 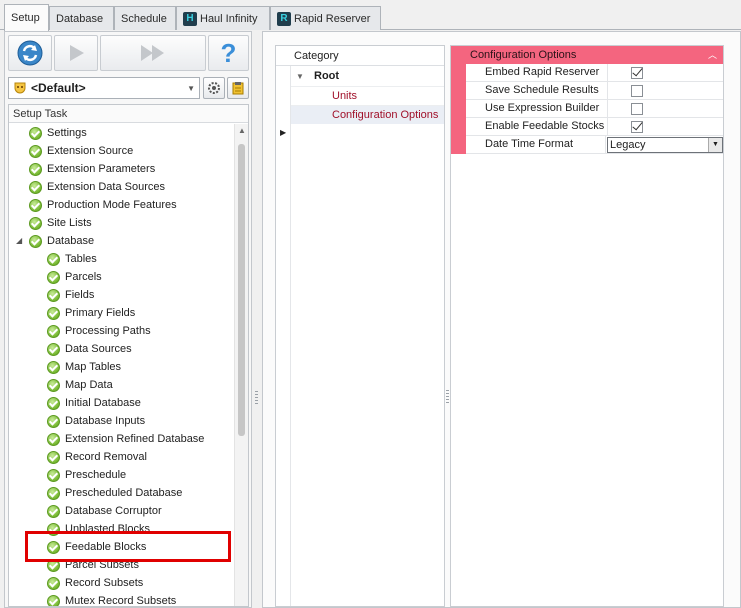 I want to click on play-button, so click(x=76, y=53).